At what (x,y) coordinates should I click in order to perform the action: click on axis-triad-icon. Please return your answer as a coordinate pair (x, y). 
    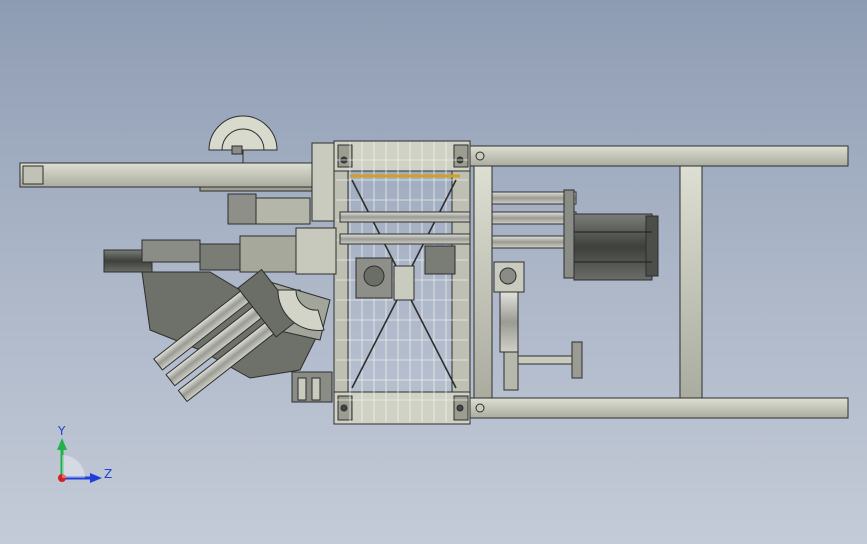
    Looking at the image, I should click on (79, 460).